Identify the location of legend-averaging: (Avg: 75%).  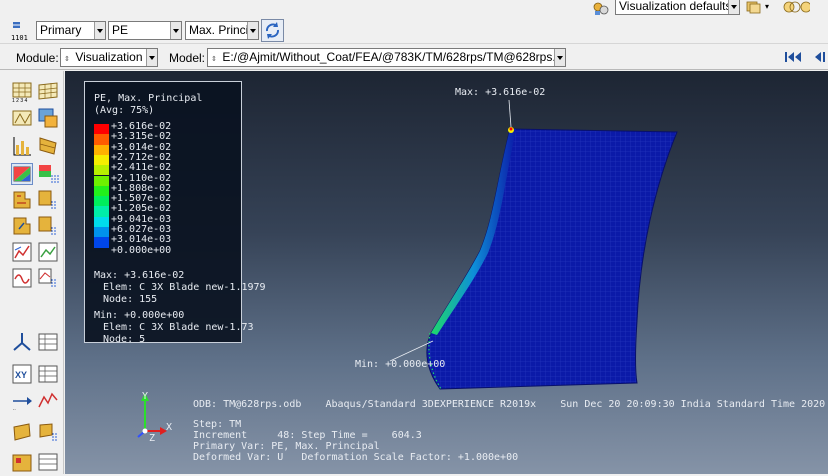
(124, 110).